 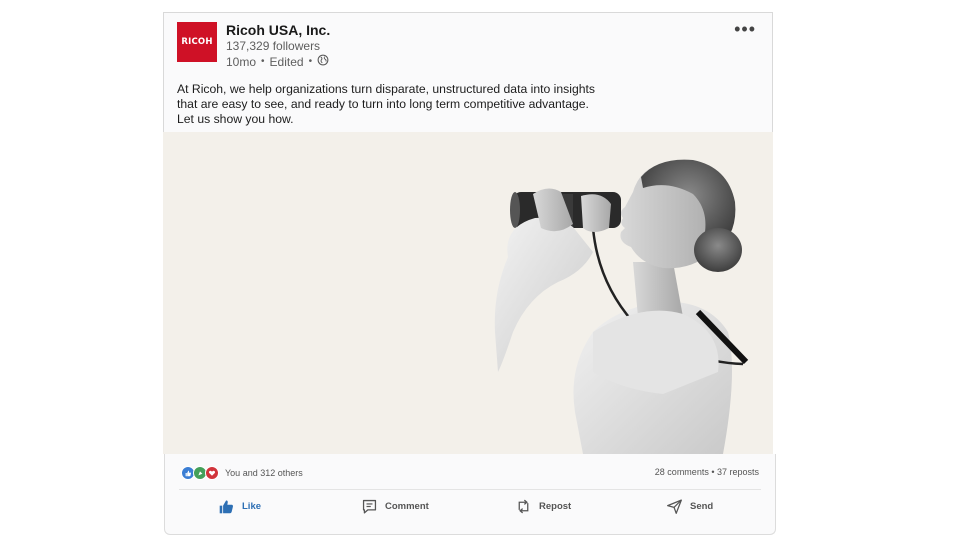 I want to click on love-reaction-icon, so click(x=212, y=473).